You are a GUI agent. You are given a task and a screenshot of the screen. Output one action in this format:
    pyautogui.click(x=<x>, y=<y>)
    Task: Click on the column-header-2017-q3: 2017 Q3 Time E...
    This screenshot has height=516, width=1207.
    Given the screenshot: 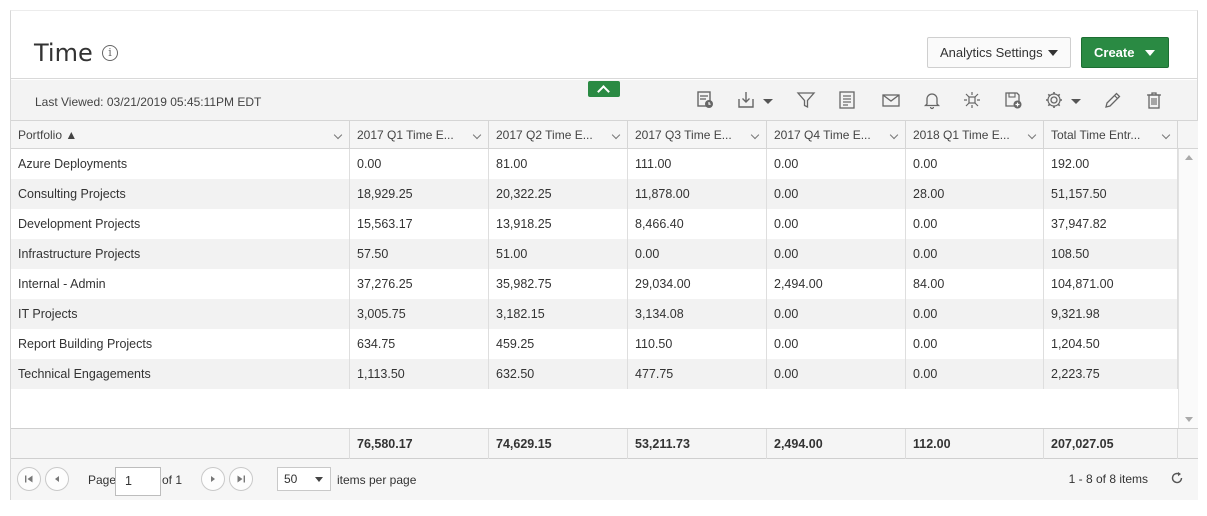 What is the action you would take?
    pyautogui.click(x=697, y=135)
    